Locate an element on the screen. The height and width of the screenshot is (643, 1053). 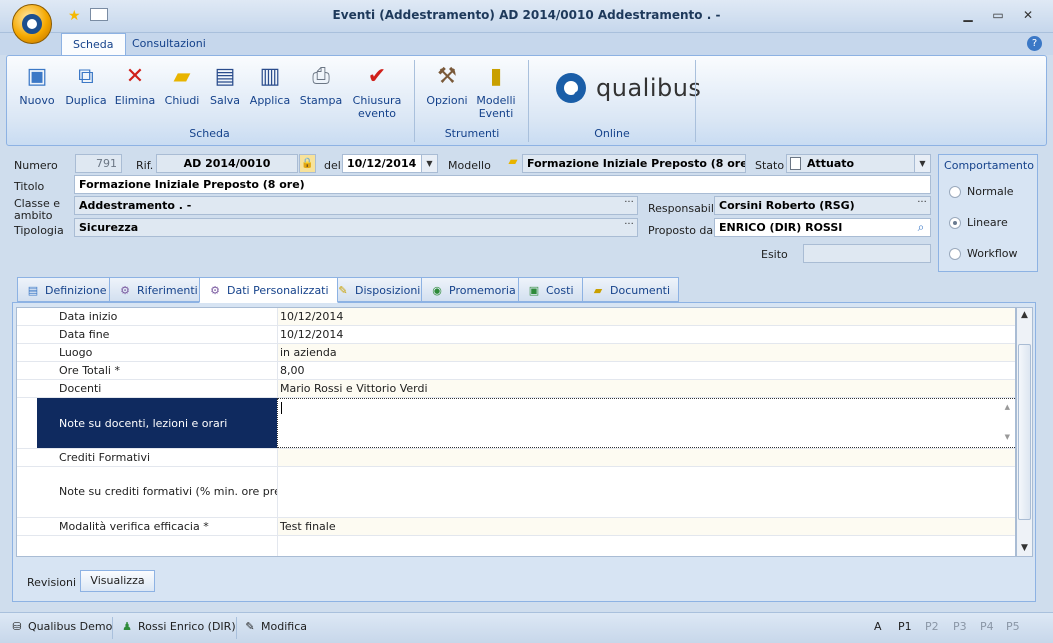
close-button: ✕ is located at coordinates (1028, 15).